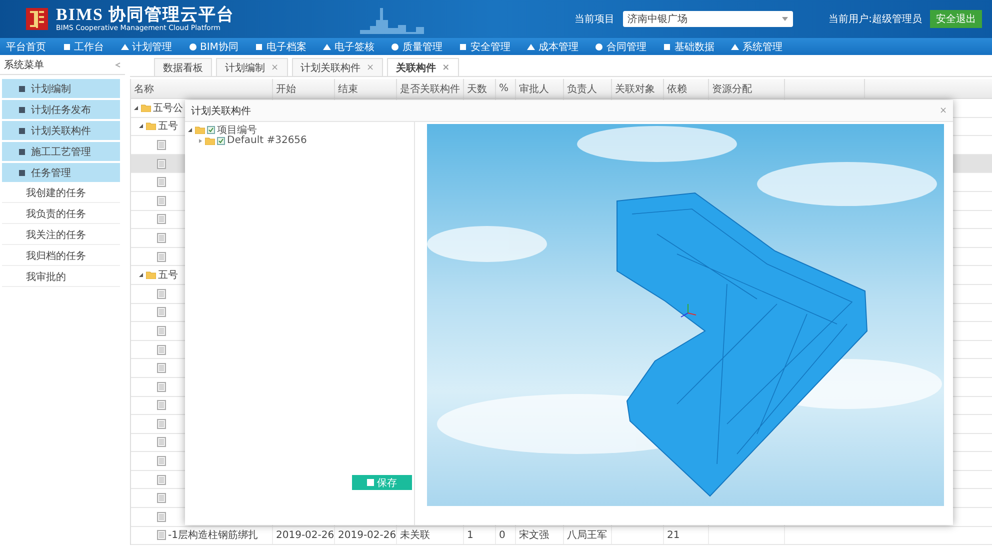  What do you see at coordinates (252, 67) in the screenshot?
I see `tab: 计划编制 ×` at bounding box center [252, 67].